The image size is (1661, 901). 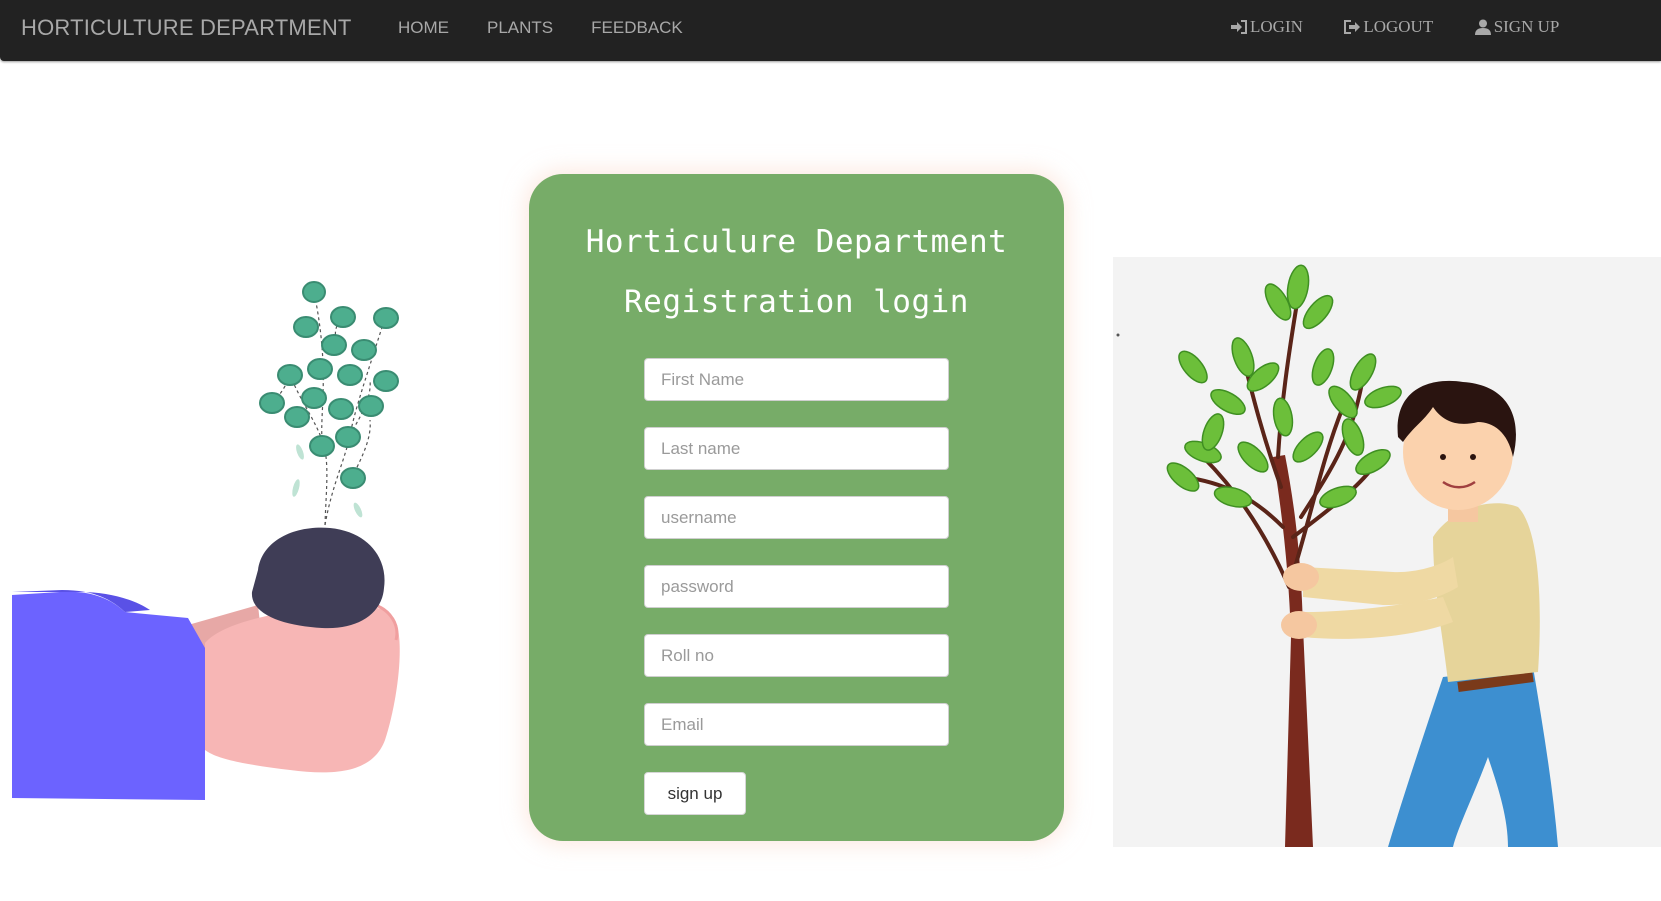 I want to click on nav-plants-link: PLANTS, so click(x=520, y=28).